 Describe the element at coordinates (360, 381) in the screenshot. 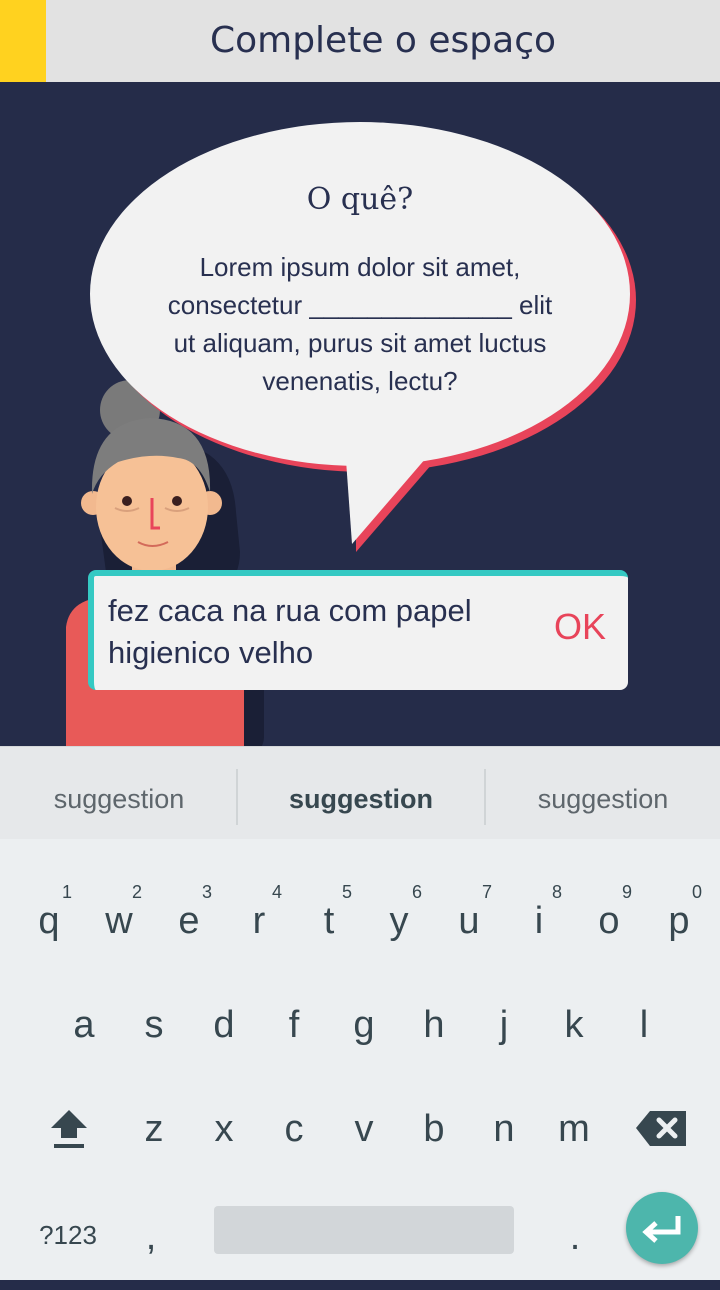

I see `bubble-line: venenatis, lectu?` at that location.